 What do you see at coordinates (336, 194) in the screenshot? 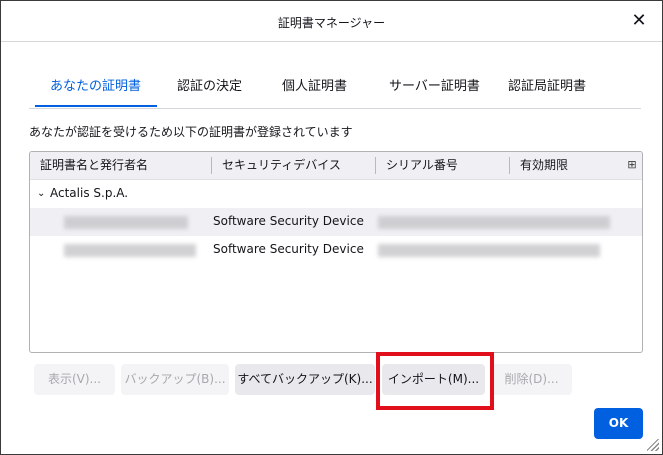
I see `tree-group-row: ⌄ Actalis S.p.A.` at bounding box center [336, 194].